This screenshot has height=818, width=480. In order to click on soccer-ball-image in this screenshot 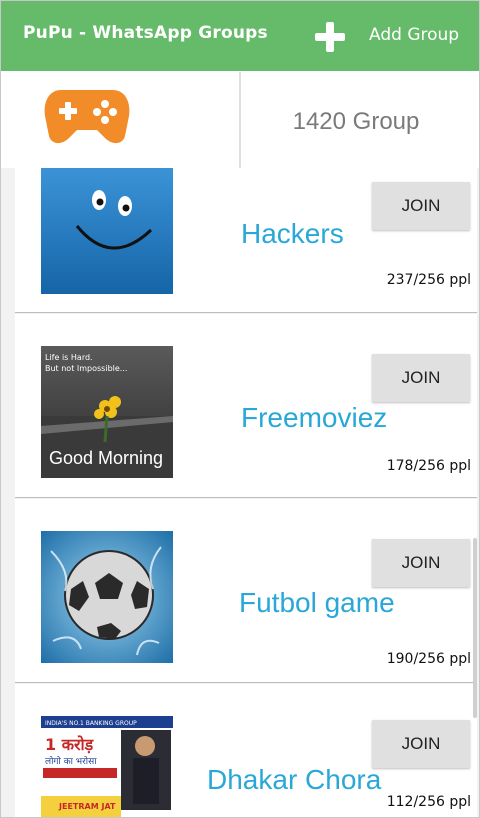, I will do `click(107, 597)`.